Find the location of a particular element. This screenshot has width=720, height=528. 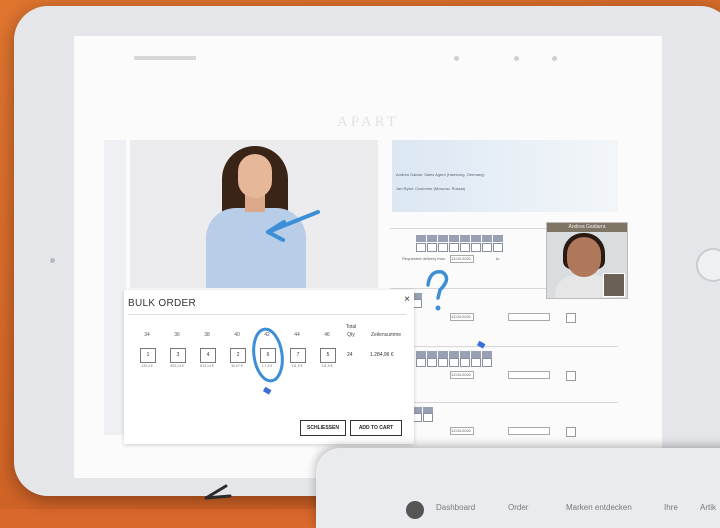

quantity-input: 2 is located at coordinates (238, 355).